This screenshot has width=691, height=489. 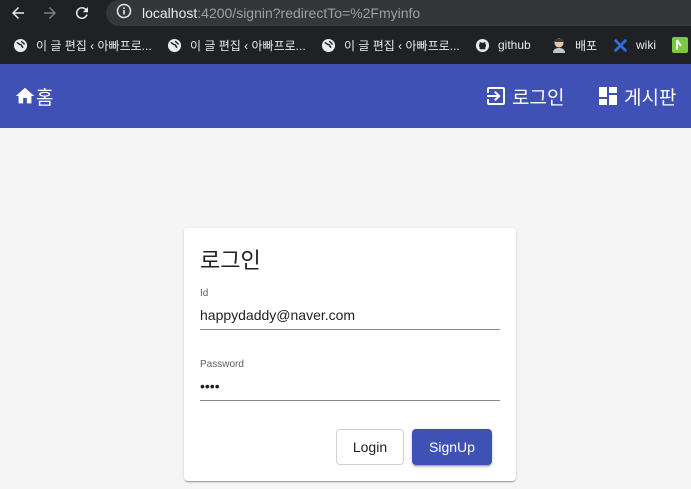 I want to click on password-field: Password ••••, so click(x=350, y=380).